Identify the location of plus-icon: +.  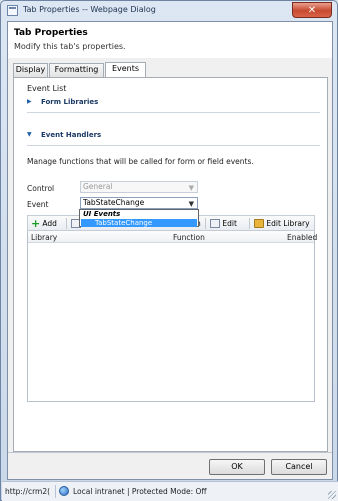
(36, 223).